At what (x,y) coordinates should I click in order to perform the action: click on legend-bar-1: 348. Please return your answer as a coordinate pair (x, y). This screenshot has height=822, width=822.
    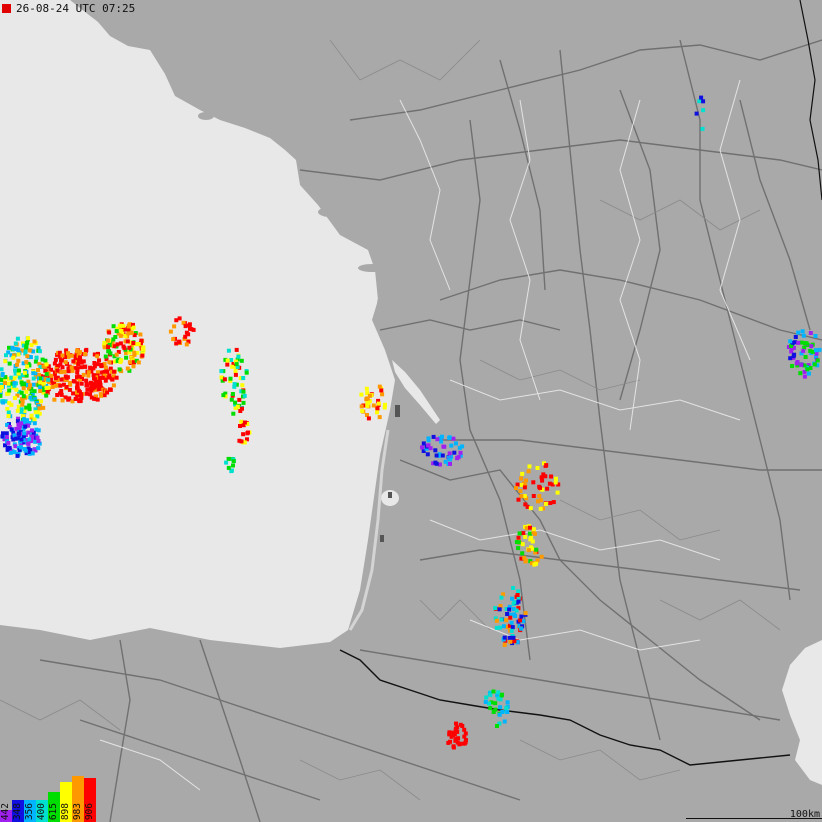
    Looking at the image, I should click on (18, 811).